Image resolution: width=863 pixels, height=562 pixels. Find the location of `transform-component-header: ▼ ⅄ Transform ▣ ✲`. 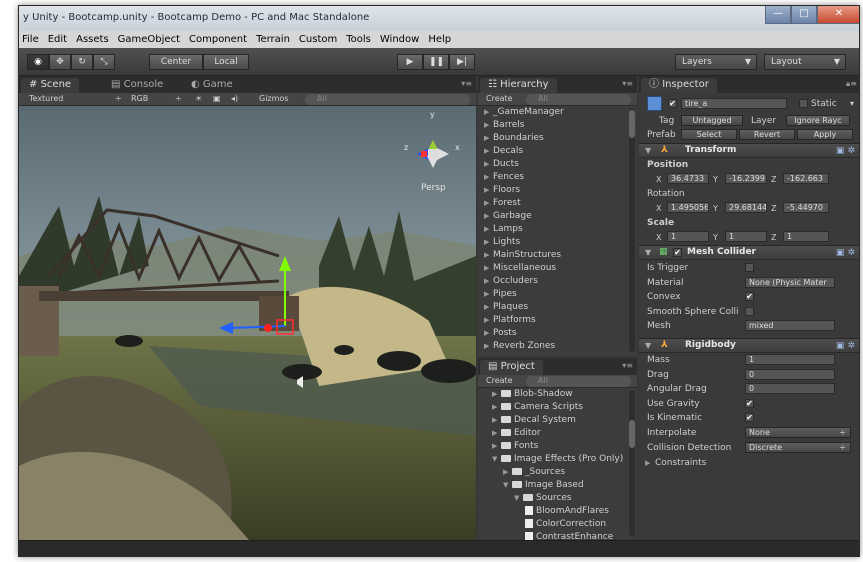

transform-component-header: ▼ ⅄ Transform ▣ ✲ is located at coordinates (749, 150).